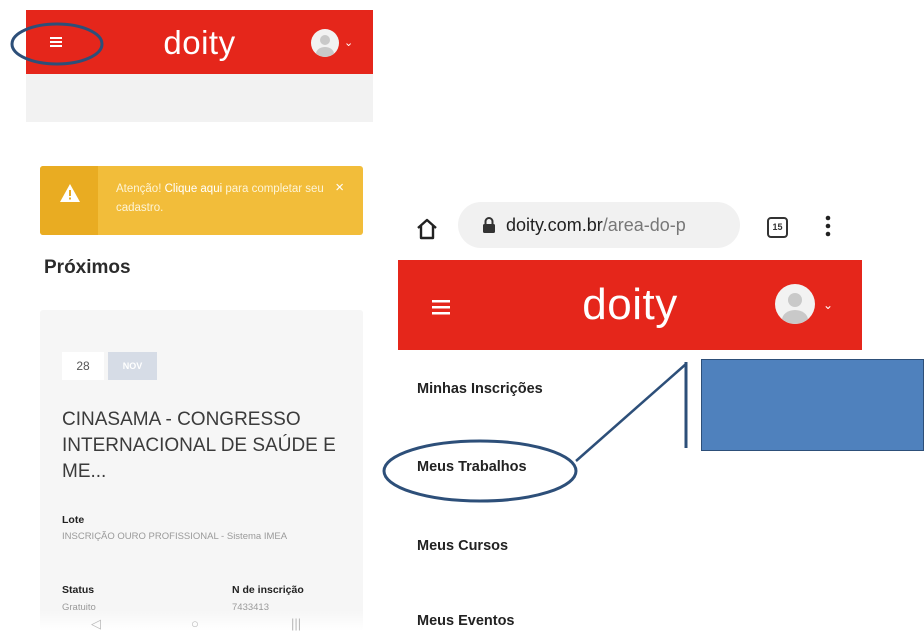 The image size is (924, 632). I want to click on right-app-header: doity ⌄, so click(630, 305).